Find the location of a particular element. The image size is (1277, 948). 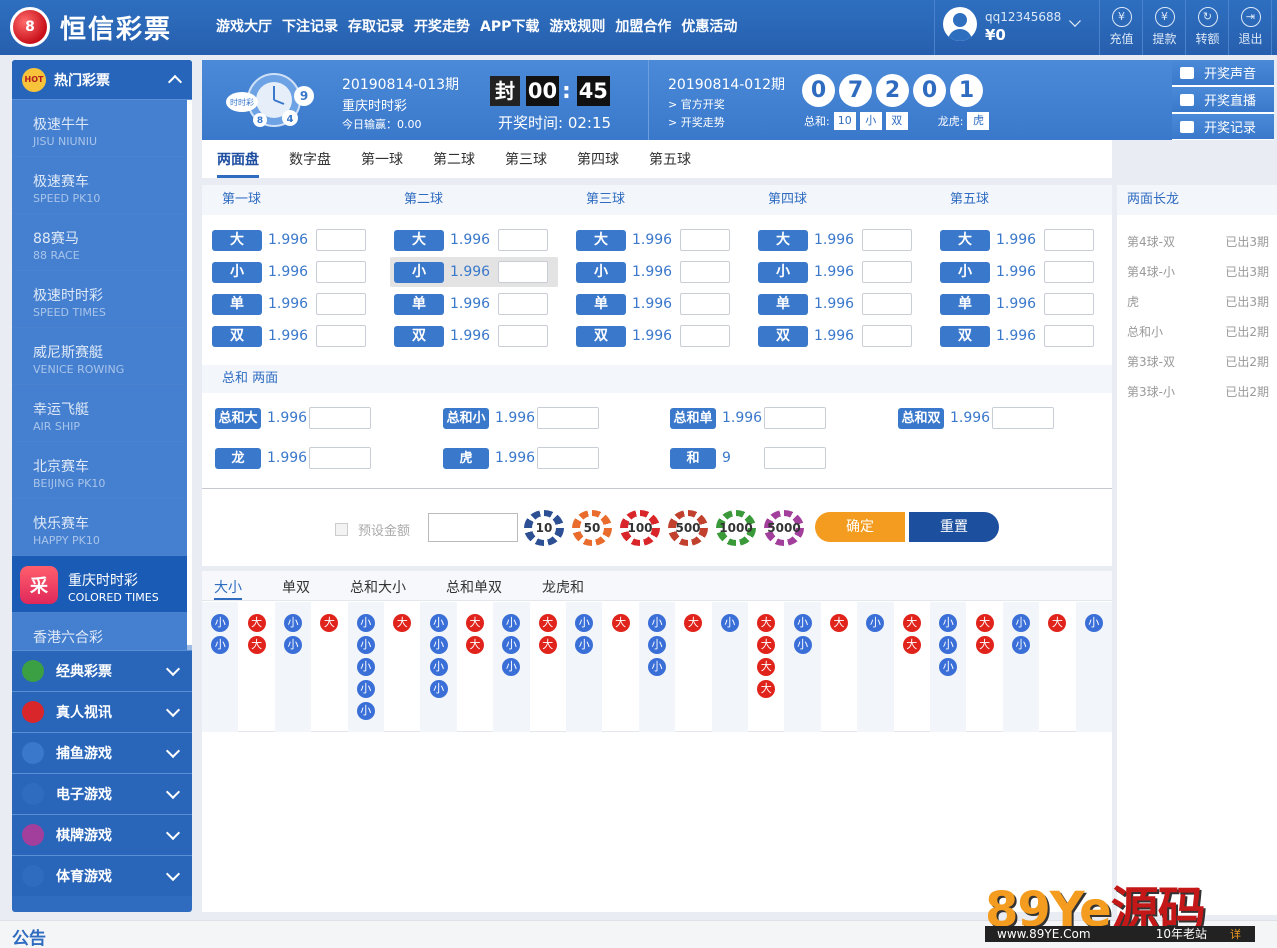

tab: 数字盘 is located at coordinates (310, 159).